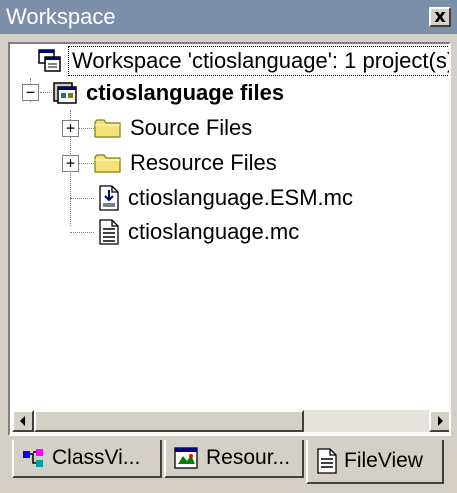  I want to click on view-tabs: ClassVi... Resour... FileView, so click(228, 466).